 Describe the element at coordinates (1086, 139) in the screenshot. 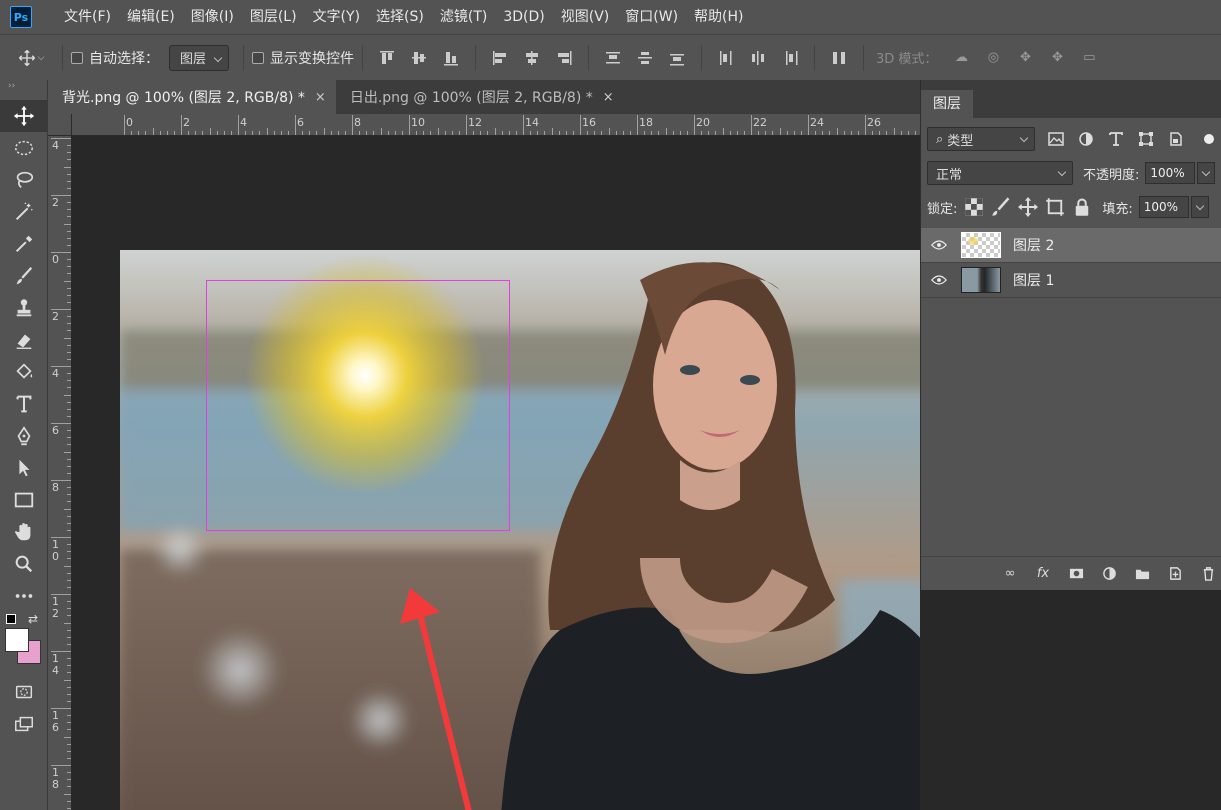

I see `adjustment-filter-icon` at that location.